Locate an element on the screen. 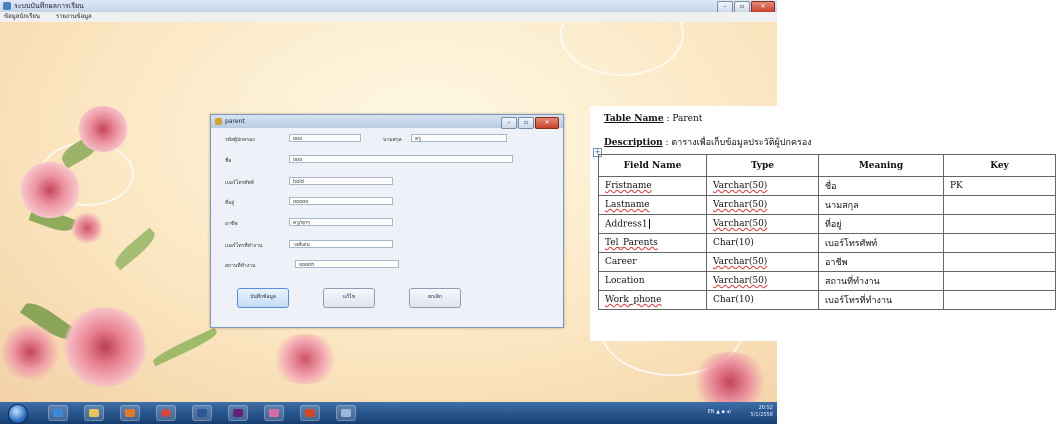  location-label: สถานที่ทำงาน is located at coordinates (240, 266).